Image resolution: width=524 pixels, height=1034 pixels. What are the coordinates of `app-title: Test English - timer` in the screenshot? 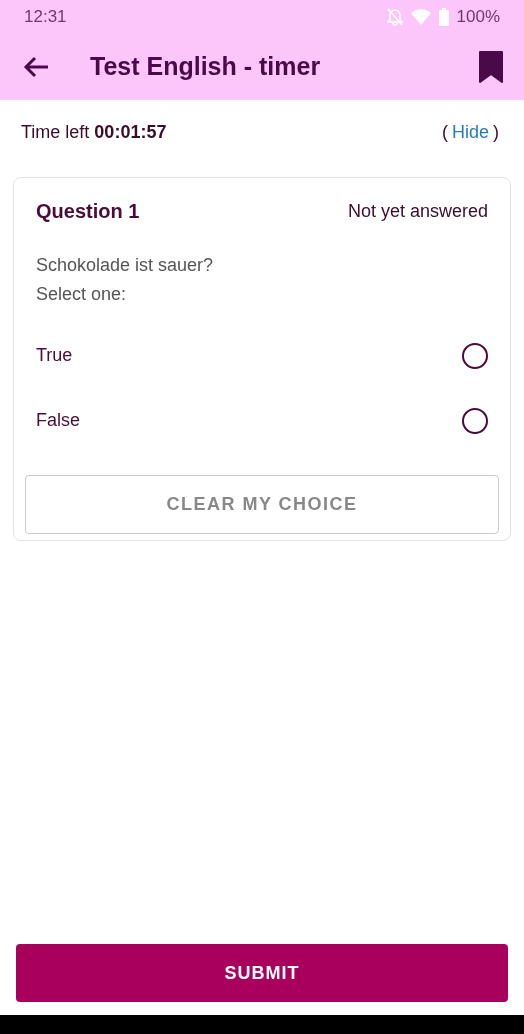 It's located at (206, 66).